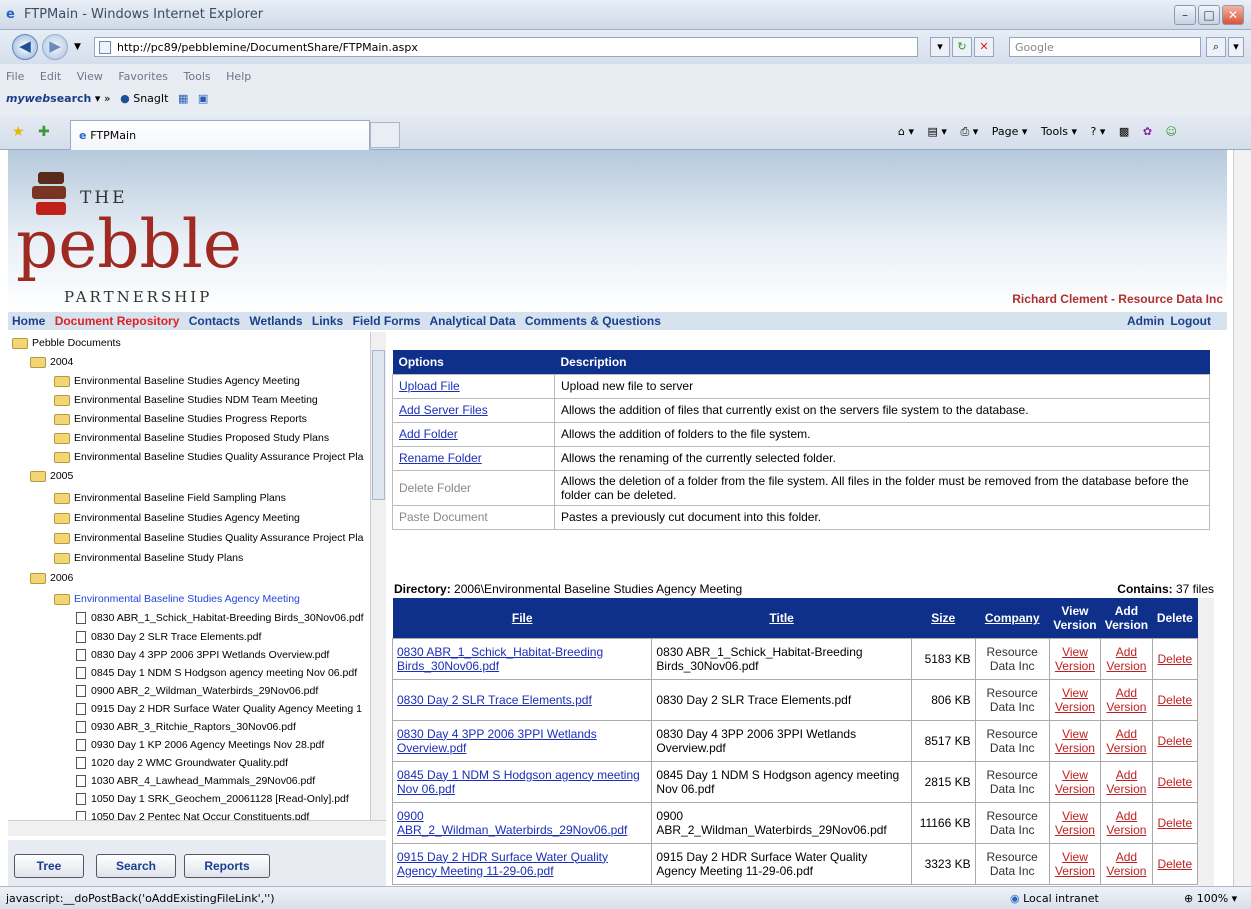 The image size is (1251, 909). What do you see at coordinates (1010, 131) in the screenshot?
I see `page-menu: Page ▾` at bounding box center [1010, 131].